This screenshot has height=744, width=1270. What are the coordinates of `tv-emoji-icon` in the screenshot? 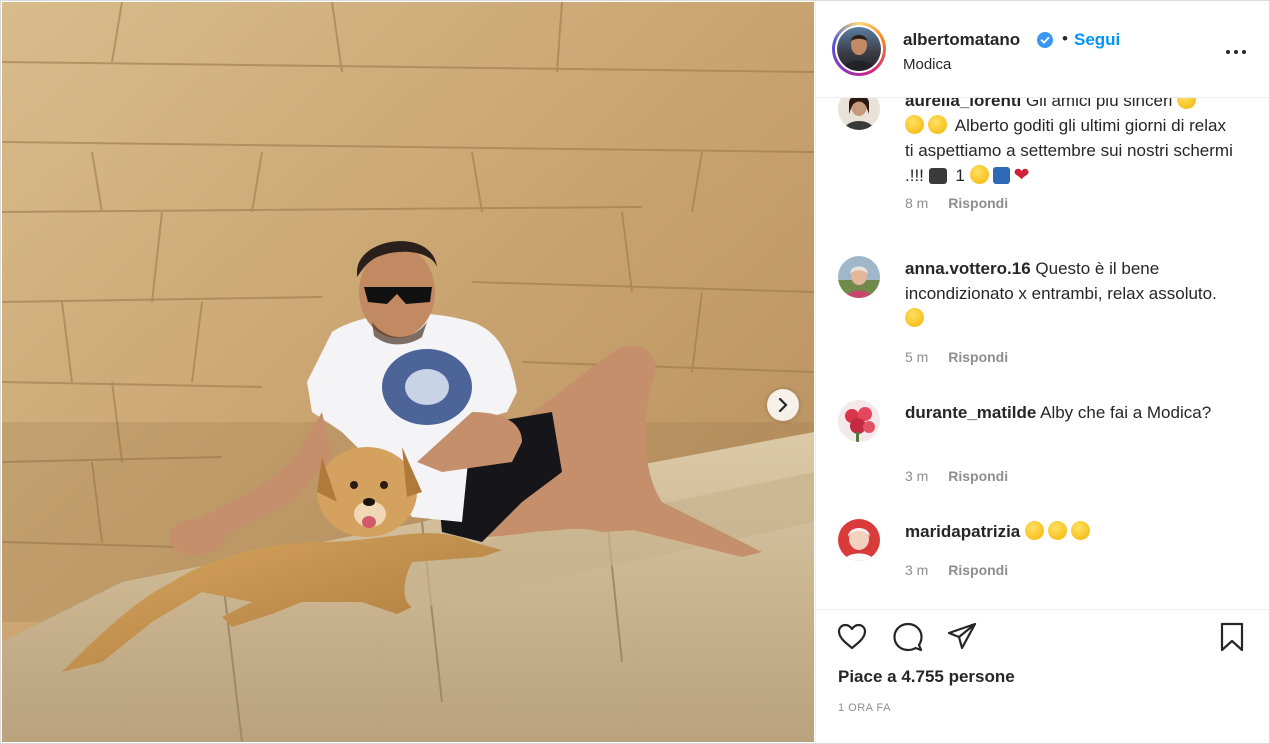 It's located at (937, 176).